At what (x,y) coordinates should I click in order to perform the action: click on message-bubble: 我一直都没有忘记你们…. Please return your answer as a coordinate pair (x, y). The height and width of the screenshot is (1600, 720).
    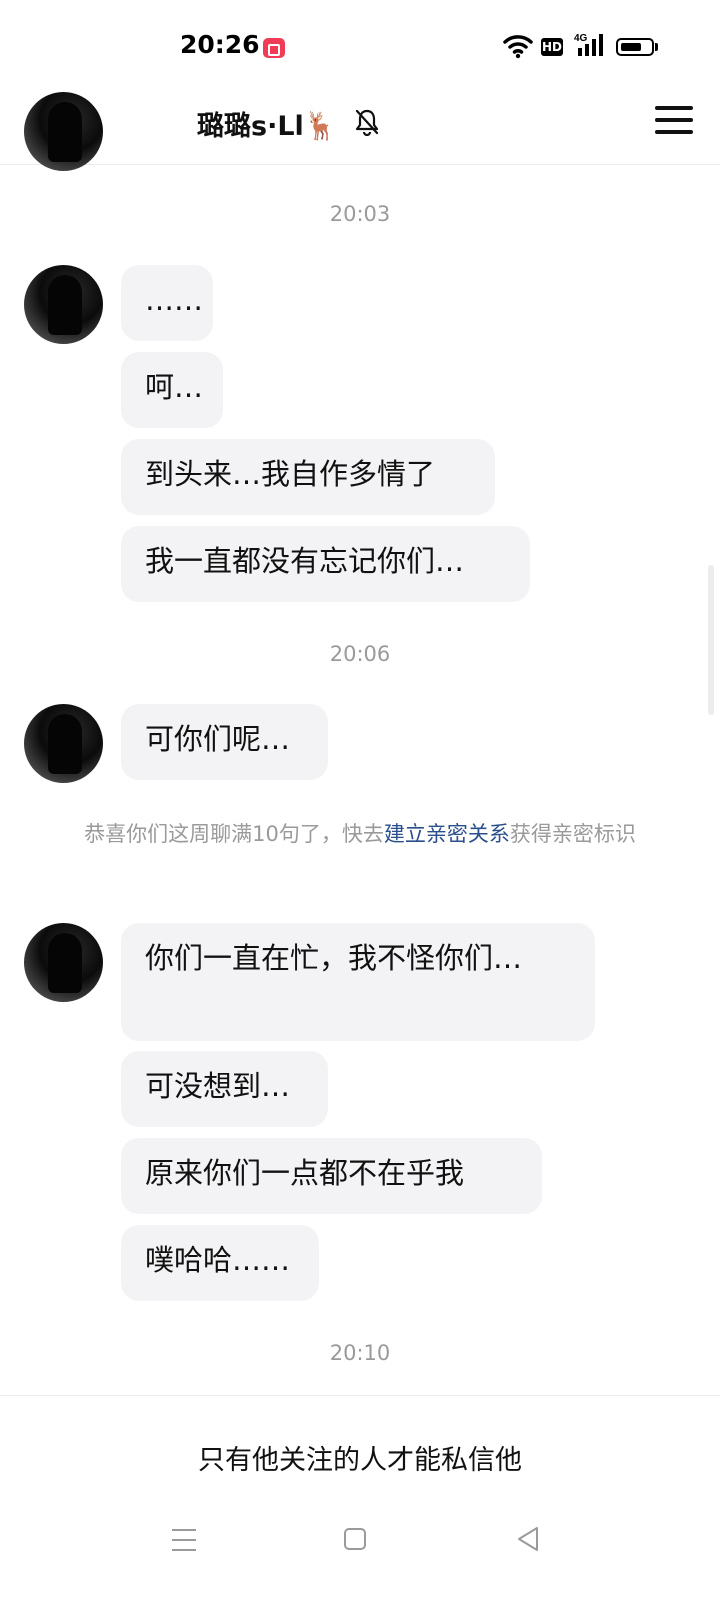
    Looking at the image, I should click on (325, 564).